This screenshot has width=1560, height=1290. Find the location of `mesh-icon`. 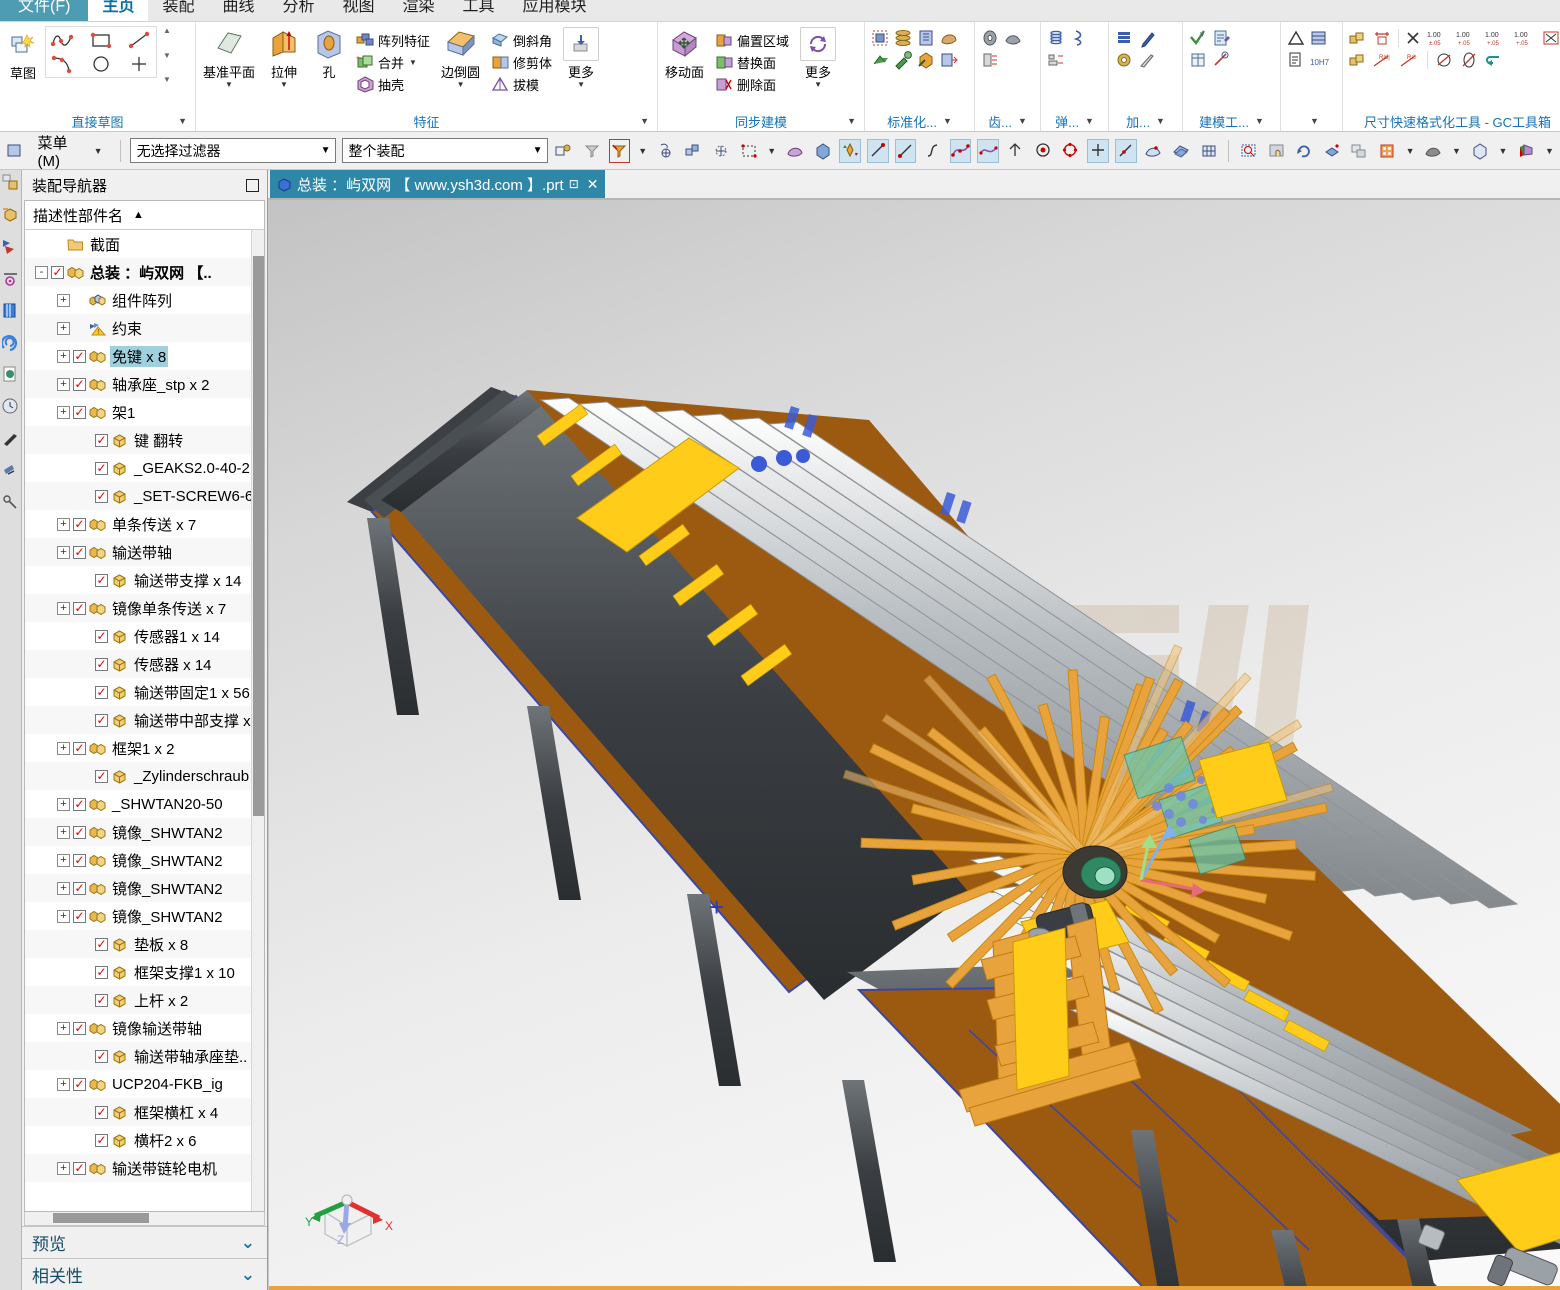

mesh-icon is located at coordinates (1209, 151).